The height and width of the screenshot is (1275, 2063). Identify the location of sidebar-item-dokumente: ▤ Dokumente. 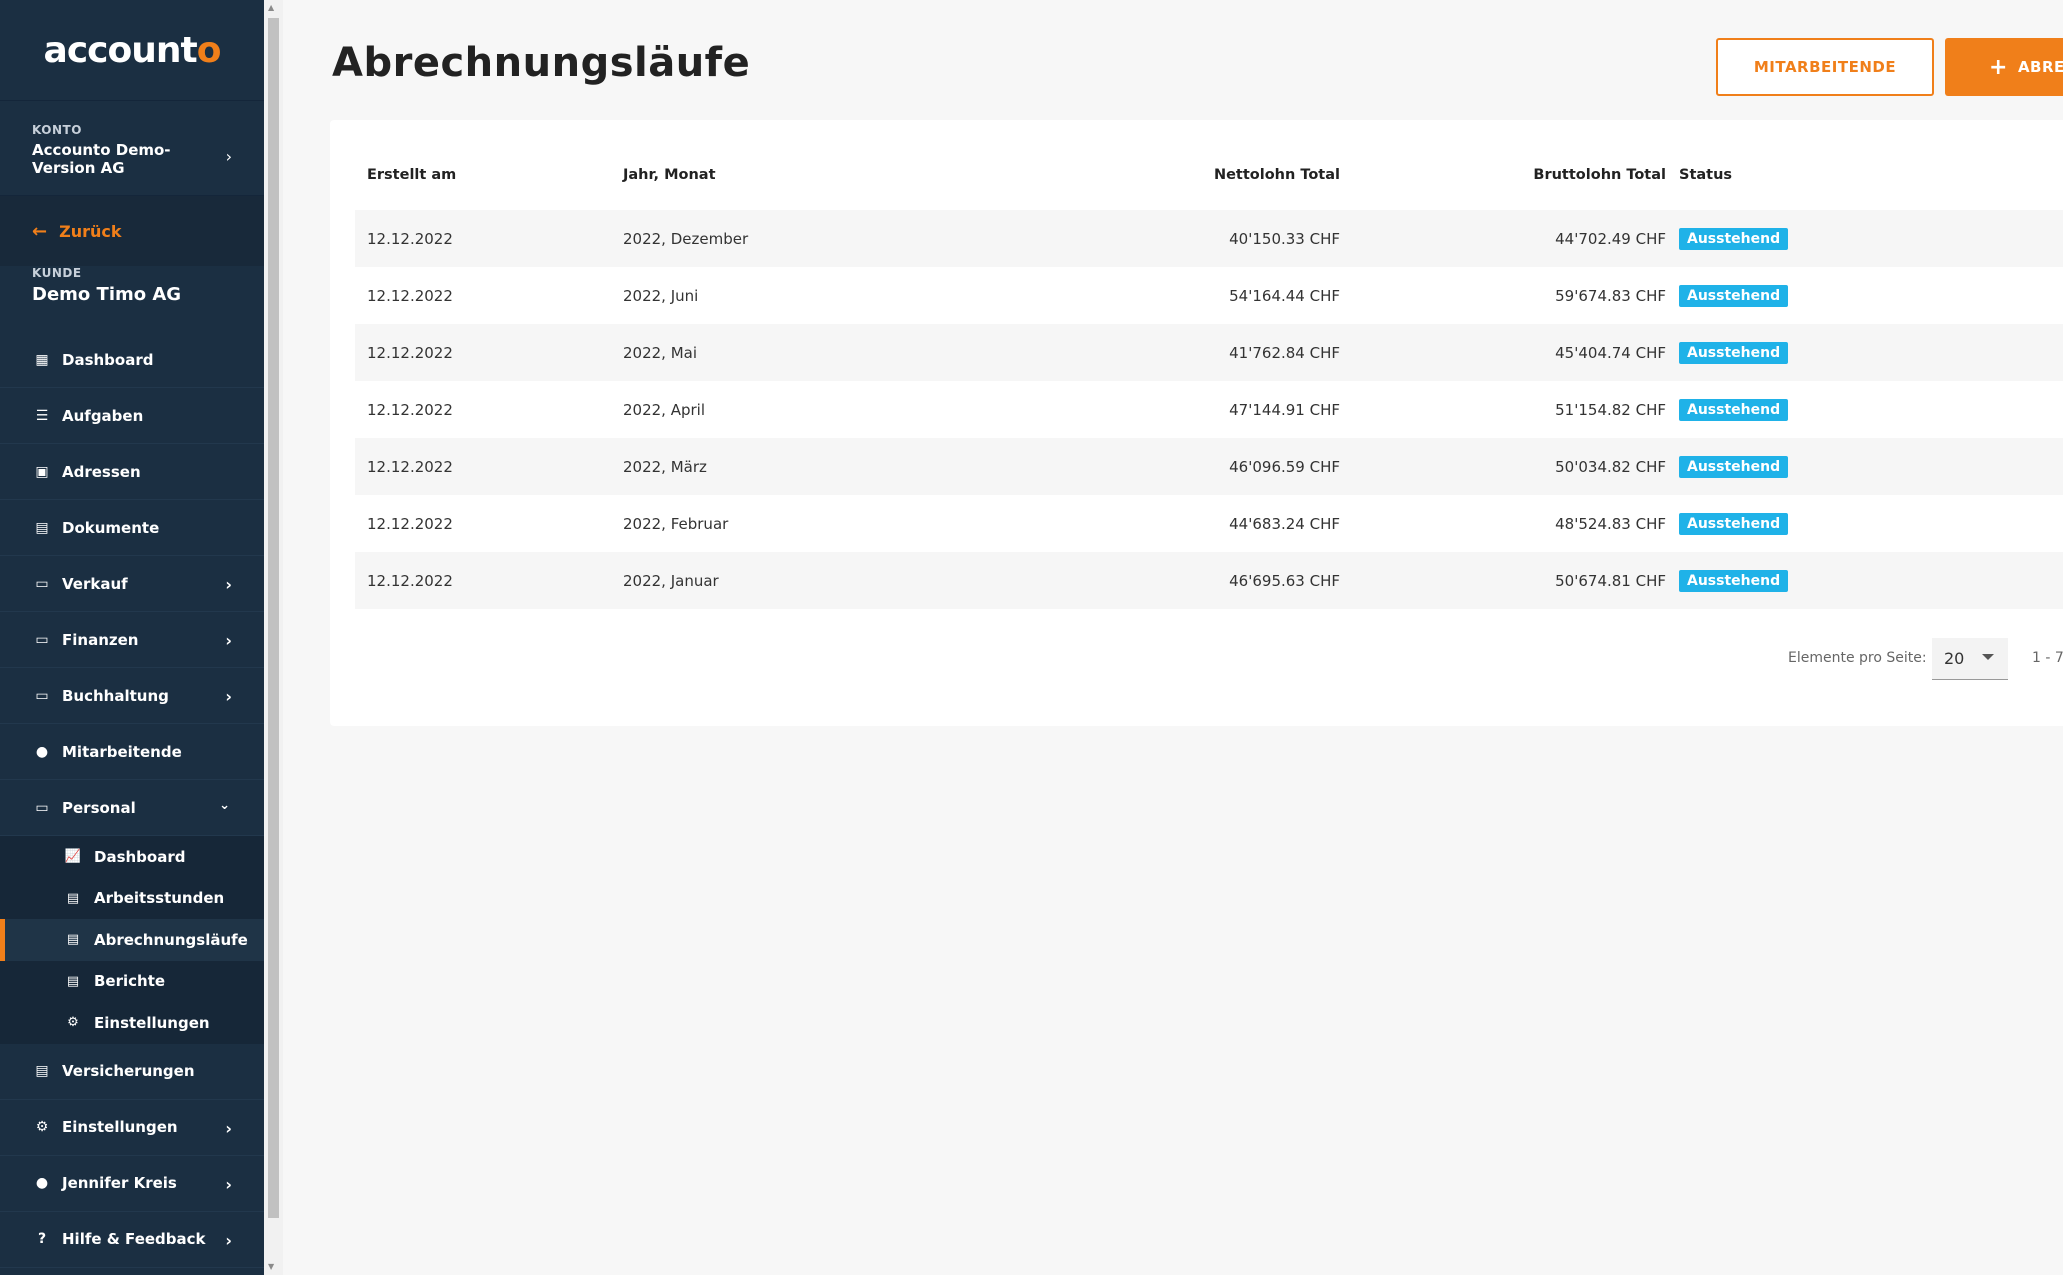
(132, 528).